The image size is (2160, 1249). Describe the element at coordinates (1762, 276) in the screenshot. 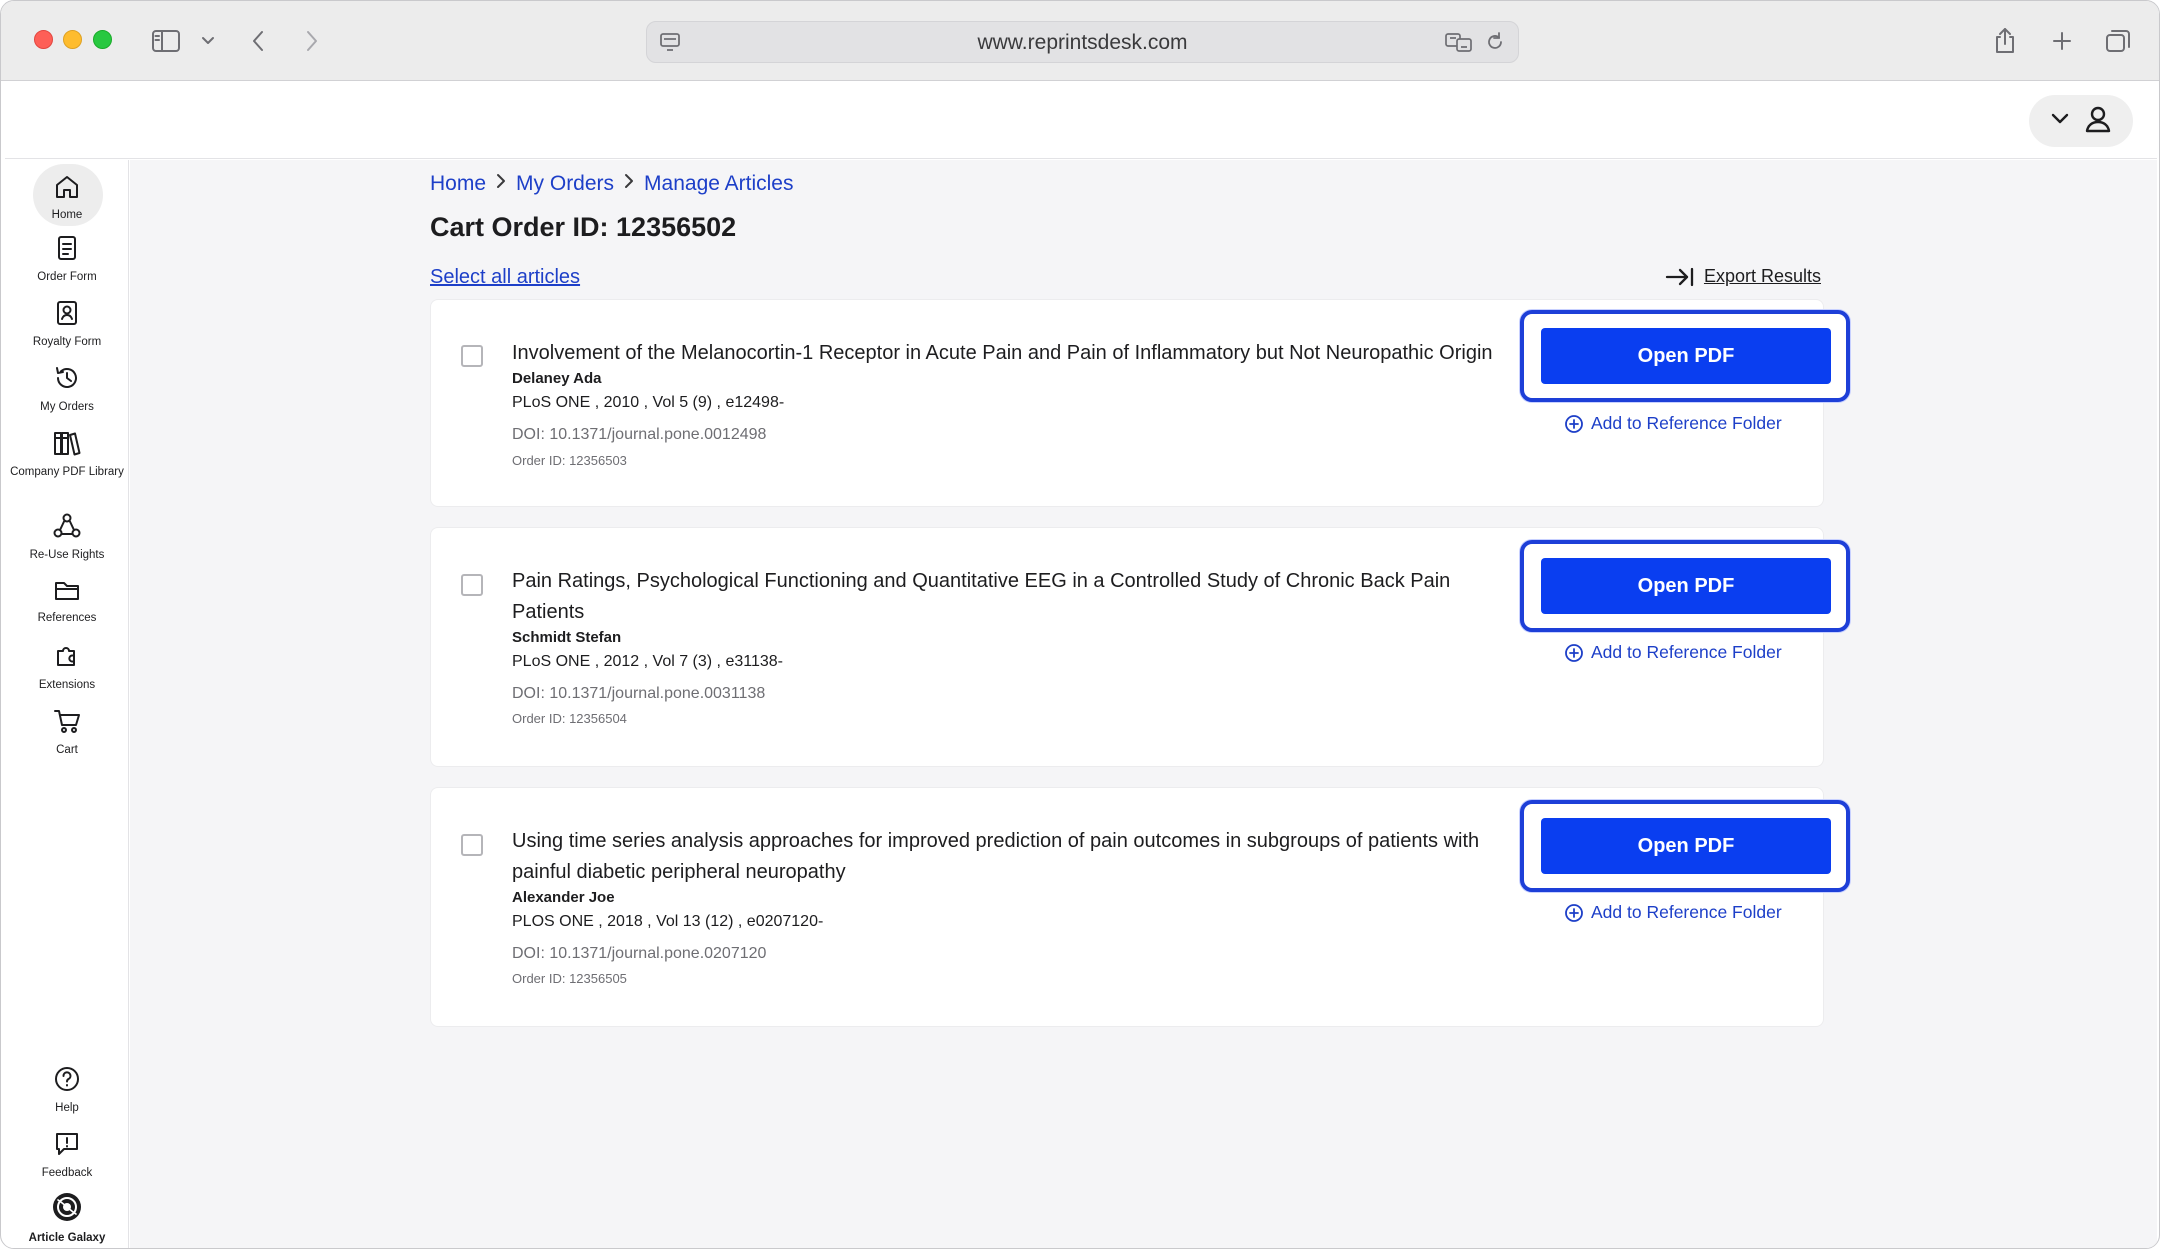

I see `export-results-label: Export Results` at that location.